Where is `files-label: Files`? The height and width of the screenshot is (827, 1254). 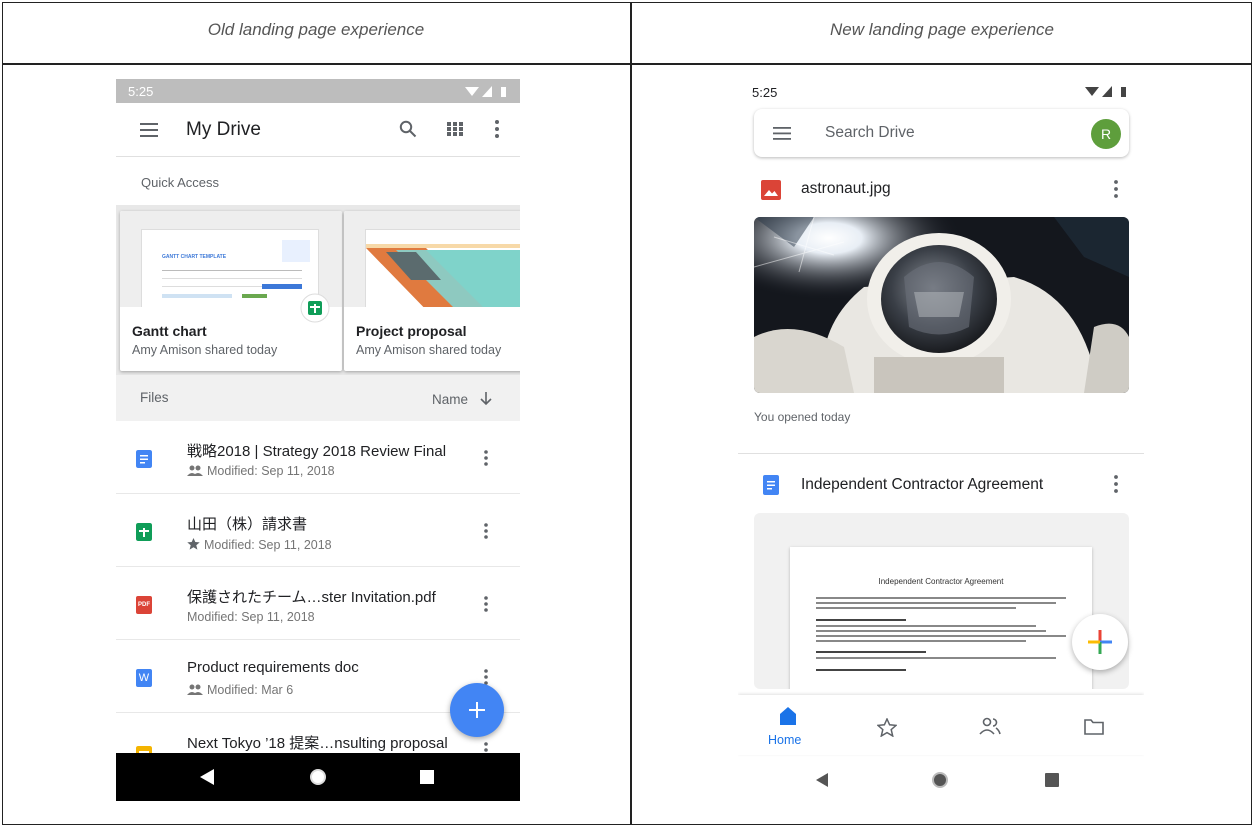
files-label: Files is located at coordinates (154, 397).